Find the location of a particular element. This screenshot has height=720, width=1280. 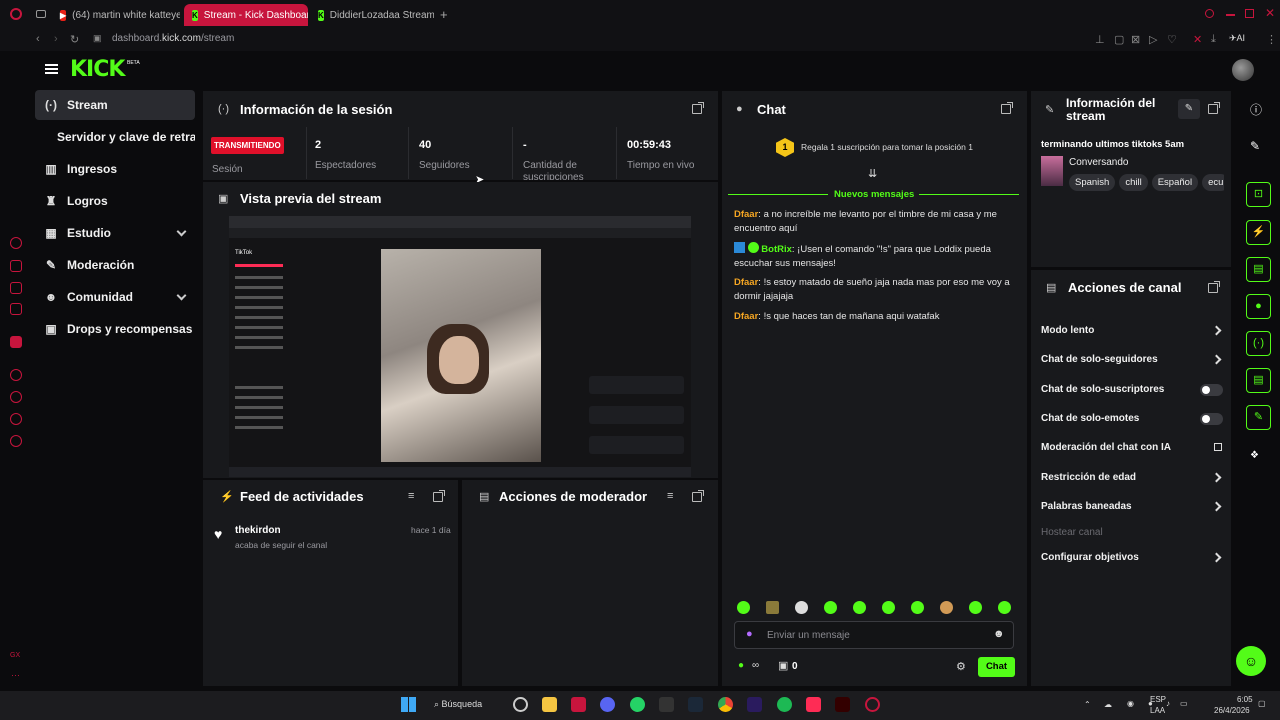

network-icon: ▭ is located at coordinates (1184, 703).